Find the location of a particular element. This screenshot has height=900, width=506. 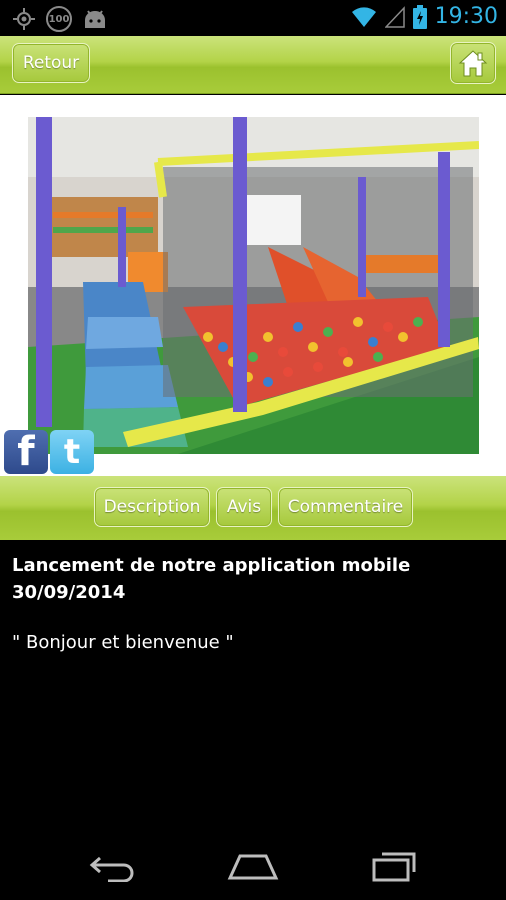

status-right-icons: 19:30 is located at coordinates (424, 16).